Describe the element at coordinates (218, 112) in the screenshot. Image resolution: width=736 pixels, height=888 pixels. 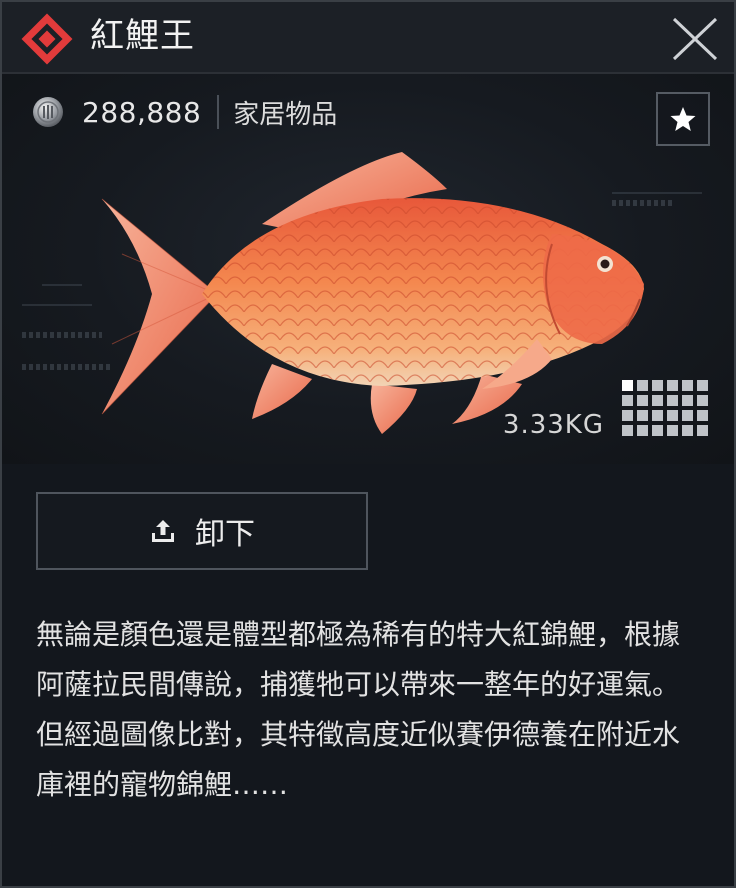
I see `divider` at that location.